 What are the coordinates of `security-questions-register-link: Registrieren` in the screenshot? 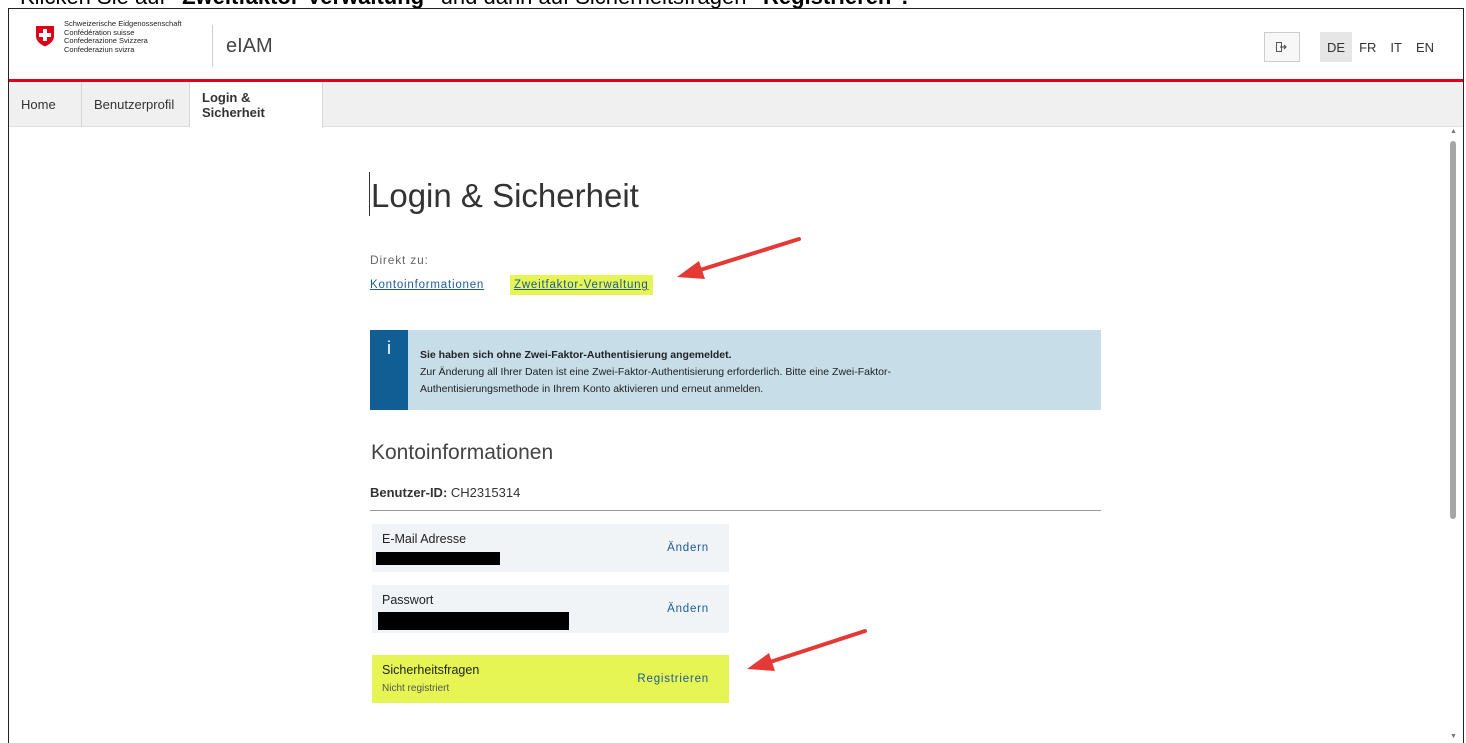 It's located at (673, 679).